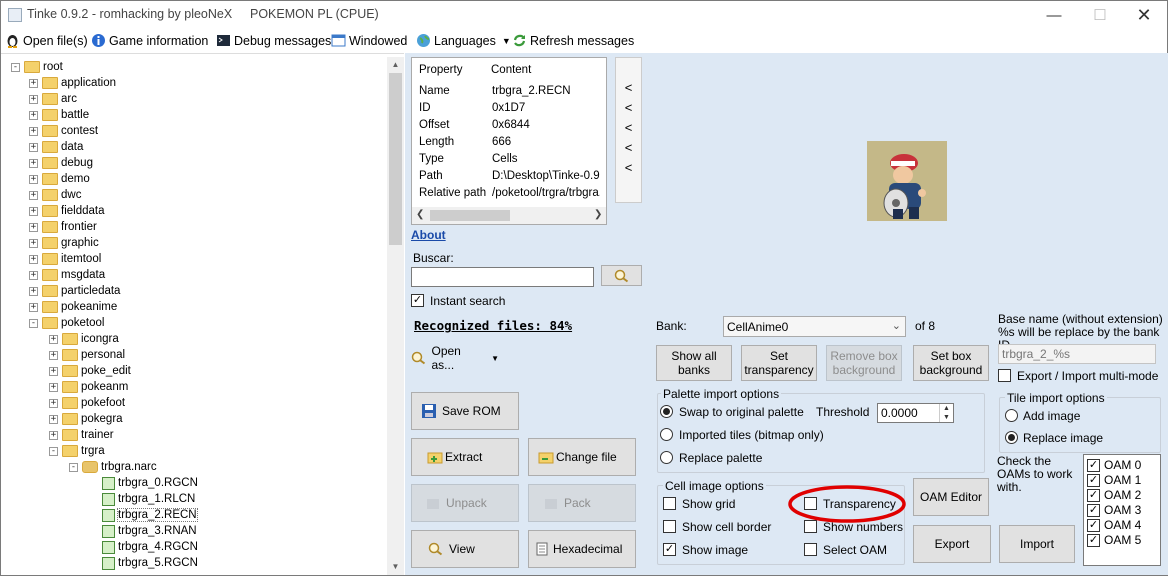  What do you see at coordinates (149, 40) in the screenshot?
I see `game-information-button: Game information` at bounding box center [149, 40].